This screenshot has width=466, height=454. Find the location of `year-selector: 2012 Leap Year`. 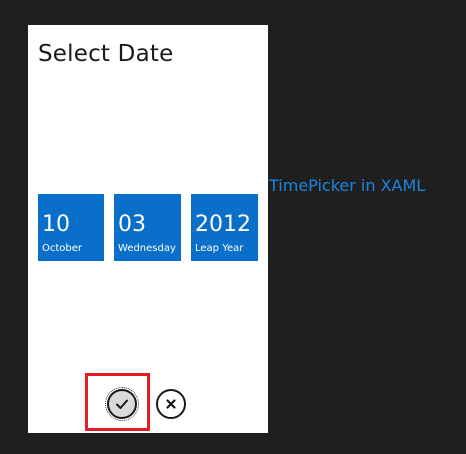

year-selector: 2012 Leap Year is located at coordinates (224, 227).